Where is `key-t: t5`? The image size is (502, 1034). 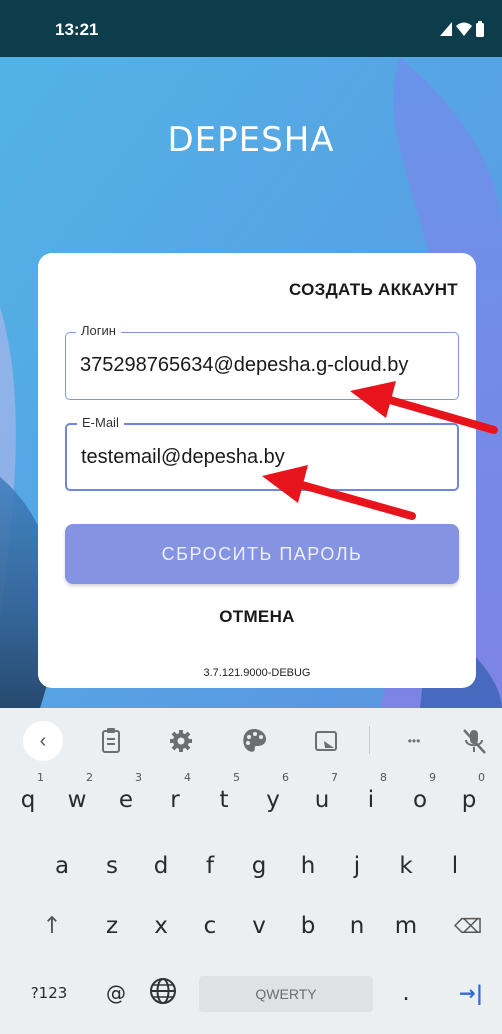
key-t: t5 is located at coordinates (224, 798).